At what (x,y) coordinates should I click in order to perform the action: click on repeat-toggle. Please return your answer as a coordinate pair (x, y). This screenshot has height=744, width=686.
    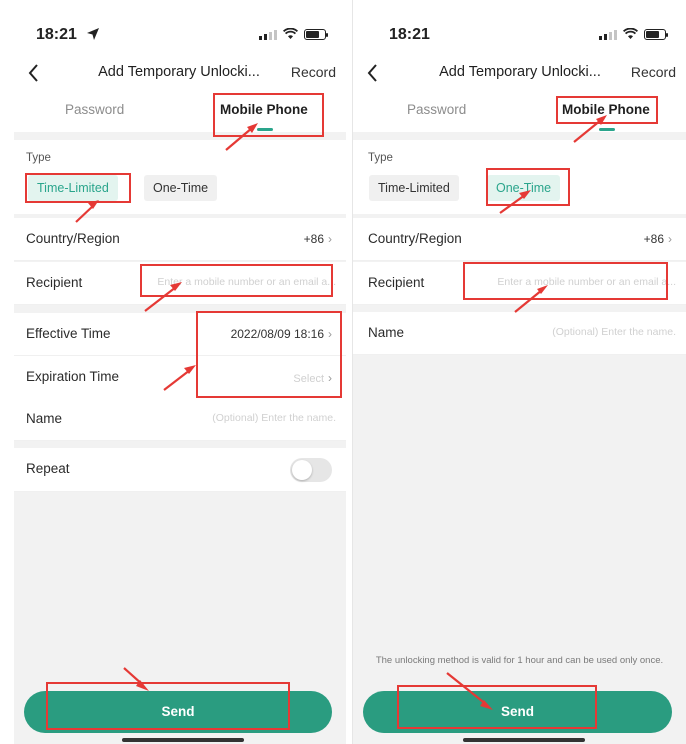
    Looking at the image, I should click on (311, 470).